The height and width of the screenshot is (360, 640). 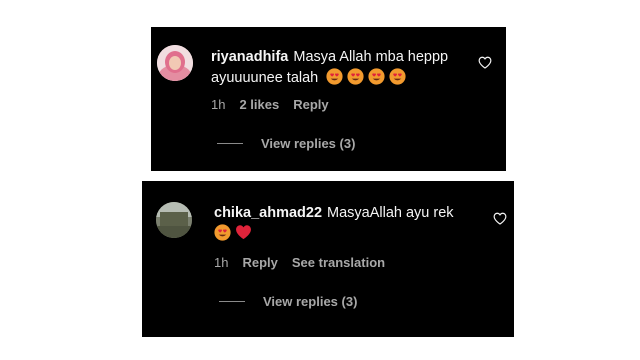 I want to click on comment-meta: 1h Reply See translation, so click(x=299, y=262).